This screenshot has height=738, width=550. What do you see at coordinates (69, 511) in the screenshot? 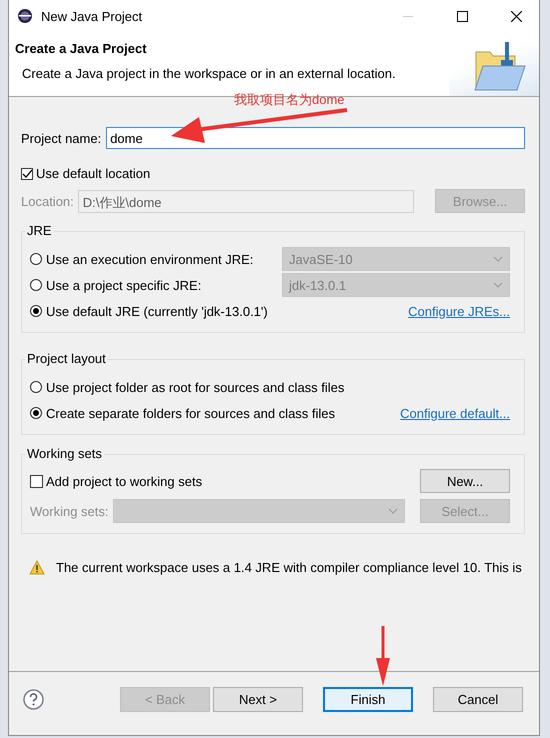
I see `field-label: Working sets:` at bounding box center [69, 511].